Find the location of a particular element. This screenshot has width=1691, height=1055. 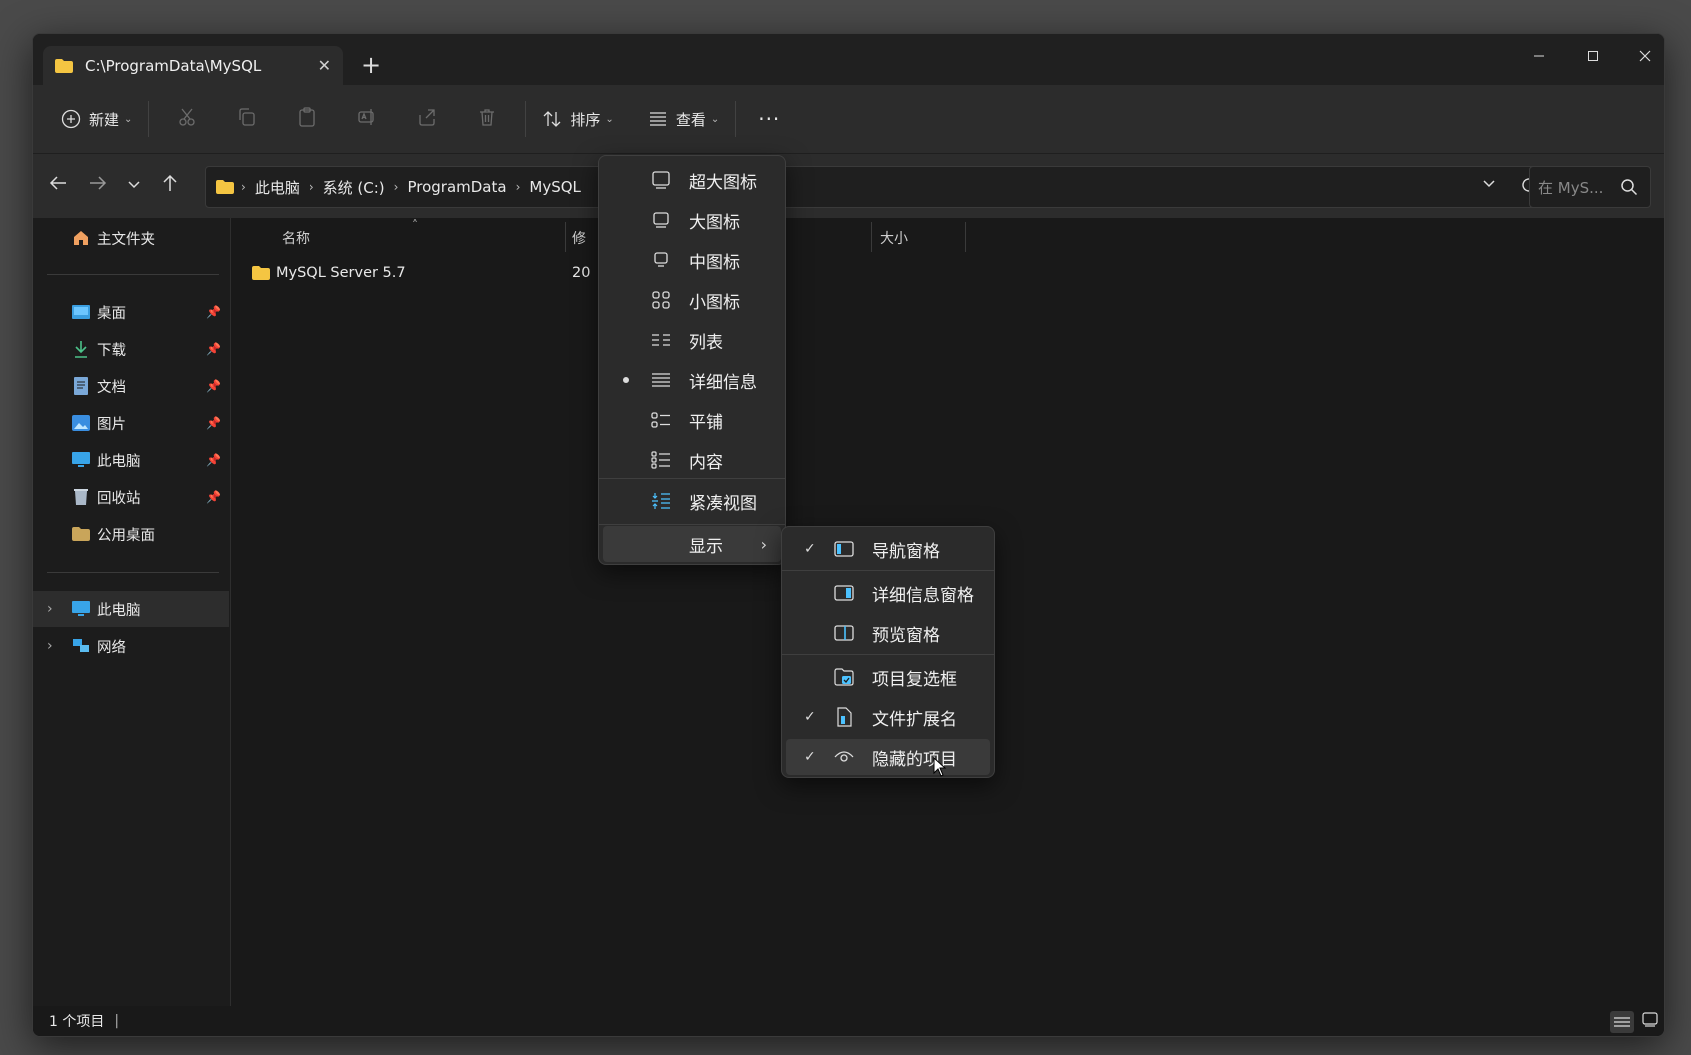

arrow-left-icon is located at coordinates (58, 185).